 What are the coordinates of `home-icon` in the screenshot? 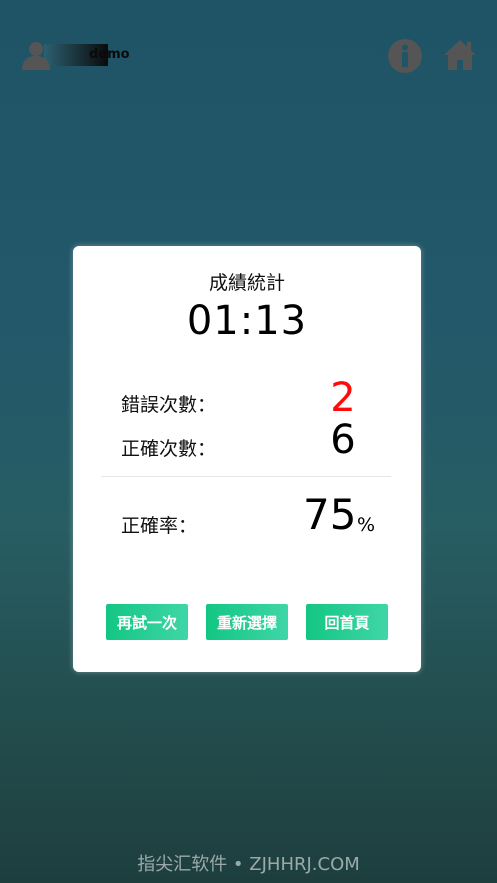 It's located at (460, 55).